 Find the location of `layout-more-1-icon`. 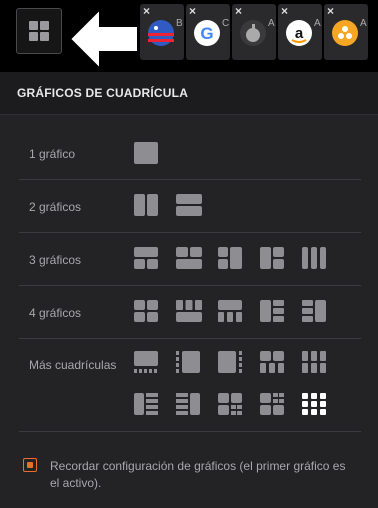

layout-more-1-icon is located at coordinates (147, 363).